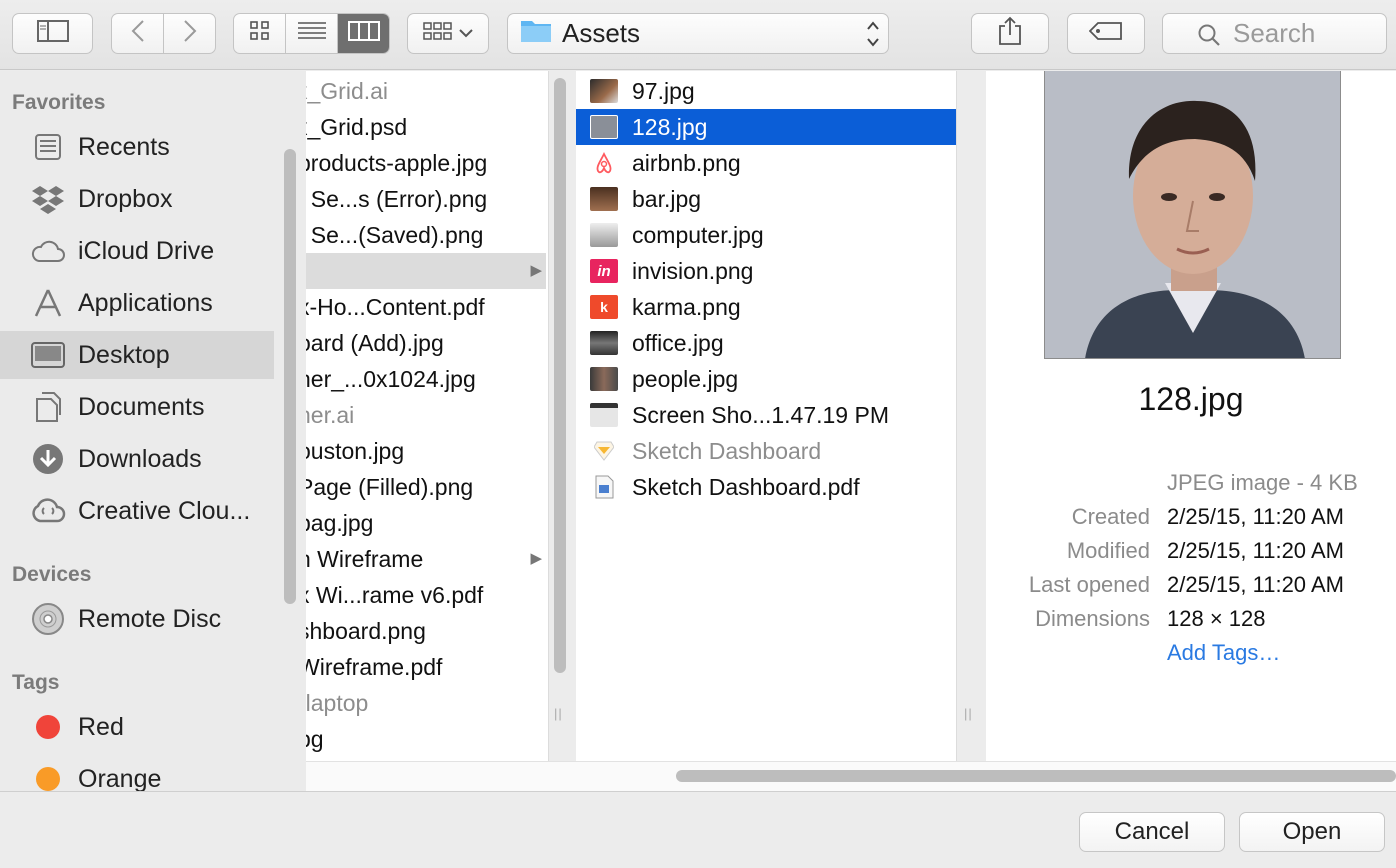 The width and height of the screenshot is (1396, 868). What do you see at coordinates (426, 235) in the screenshot?
I see `list-item: t Se...(Saved).png` at bounding box center [426, 235].